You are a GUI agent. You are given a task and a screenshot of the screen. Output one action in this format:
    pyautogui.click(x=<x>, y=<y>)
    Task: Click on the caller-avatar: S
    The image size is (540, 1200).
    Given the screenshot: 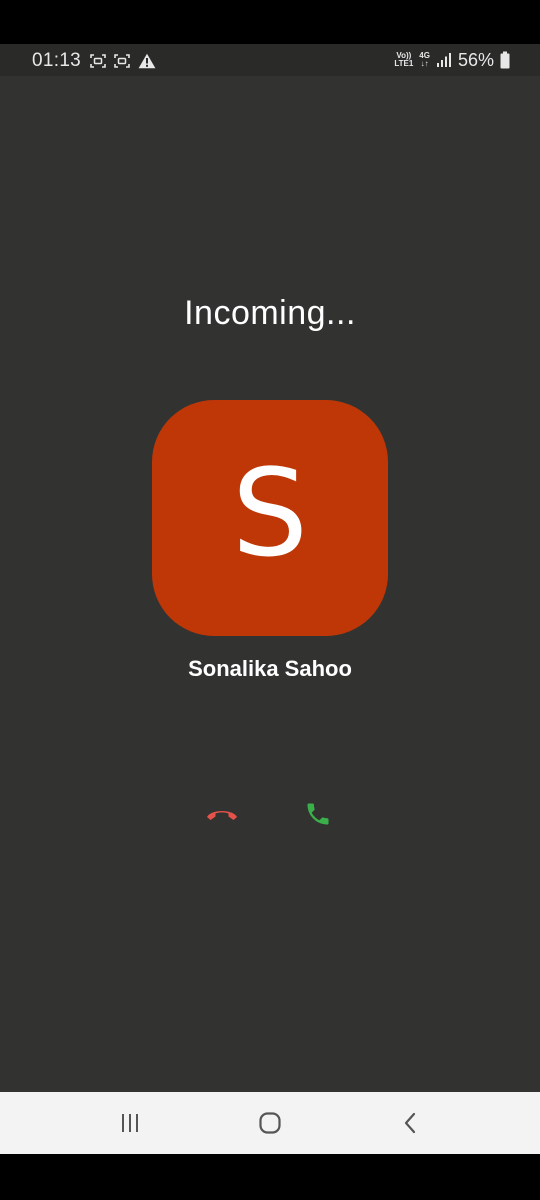 What is the action you would take?
    pyautogui.click(x=270, y=518)
    